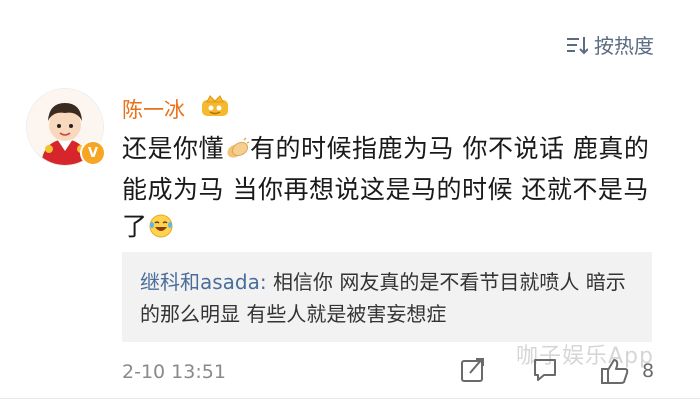  I want to click on repost-icon, so click(473, 372).